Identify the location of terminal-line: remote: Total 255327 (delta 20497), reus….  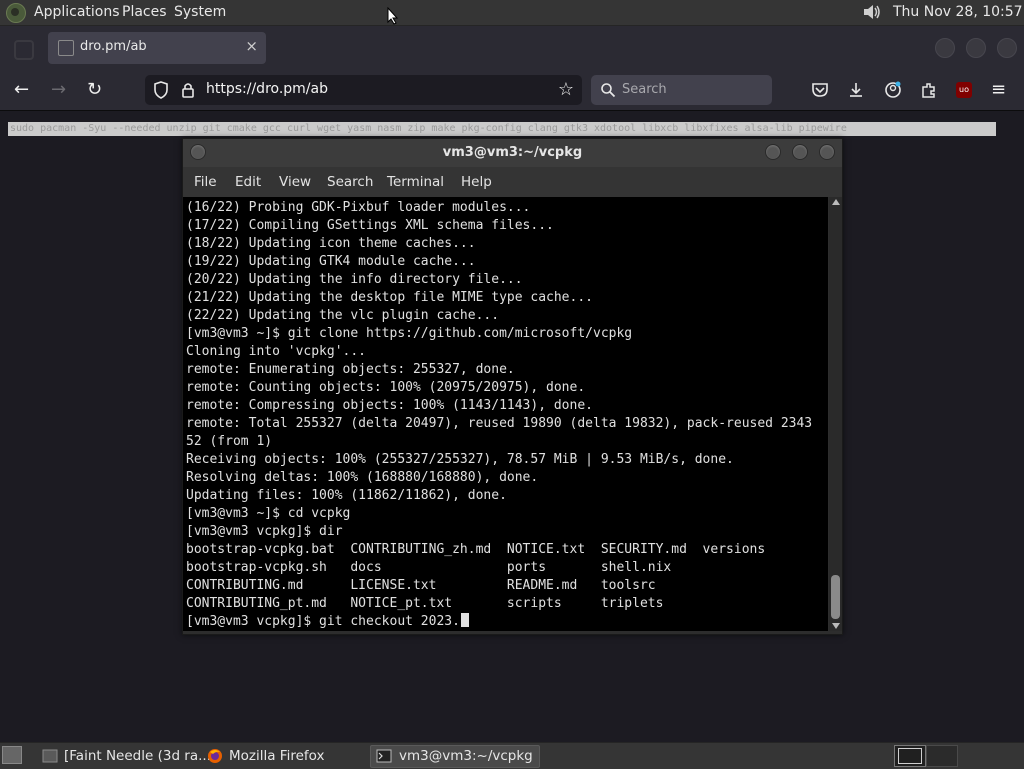
(499, 423).